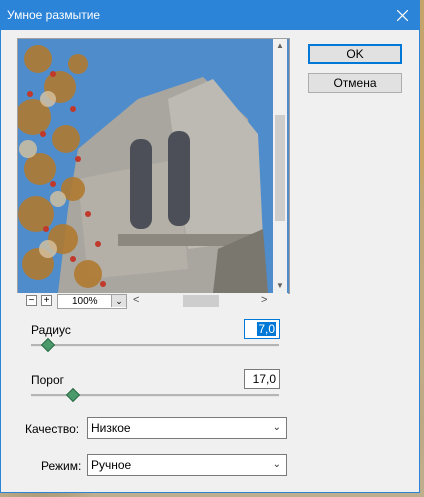 The height and width of the screenshot is (497, 424). I want to click on threshold-value: 17,0, so click(264, 379).